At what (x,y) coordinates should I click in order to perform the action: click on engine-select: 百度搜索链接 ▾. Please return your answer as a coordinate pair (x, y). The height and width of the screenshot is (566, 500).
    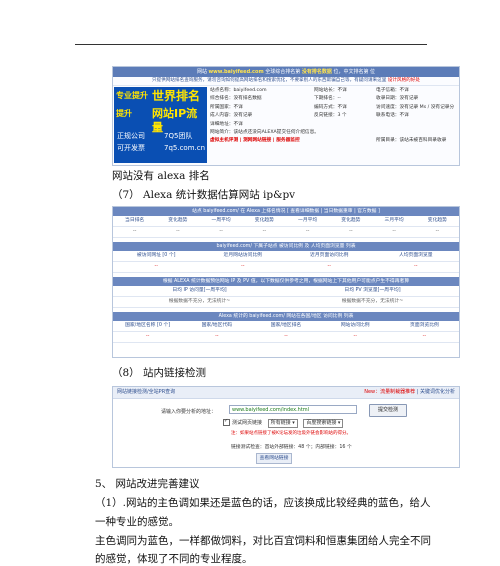
    Looking at the image, I should click on (323, 423).